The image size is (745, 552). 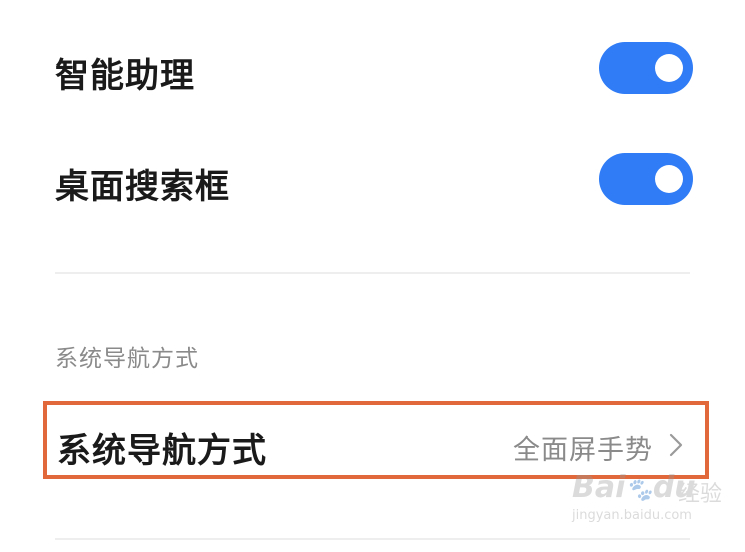 I want to click on system-navigation-value: 全面屏手势, so click(x=583, y=450).